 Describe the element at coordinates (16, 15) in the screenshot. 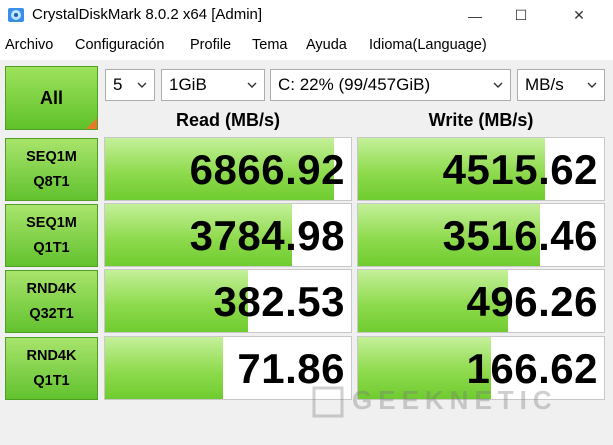

I see `crystaldiskmark-app-icon` at that location.